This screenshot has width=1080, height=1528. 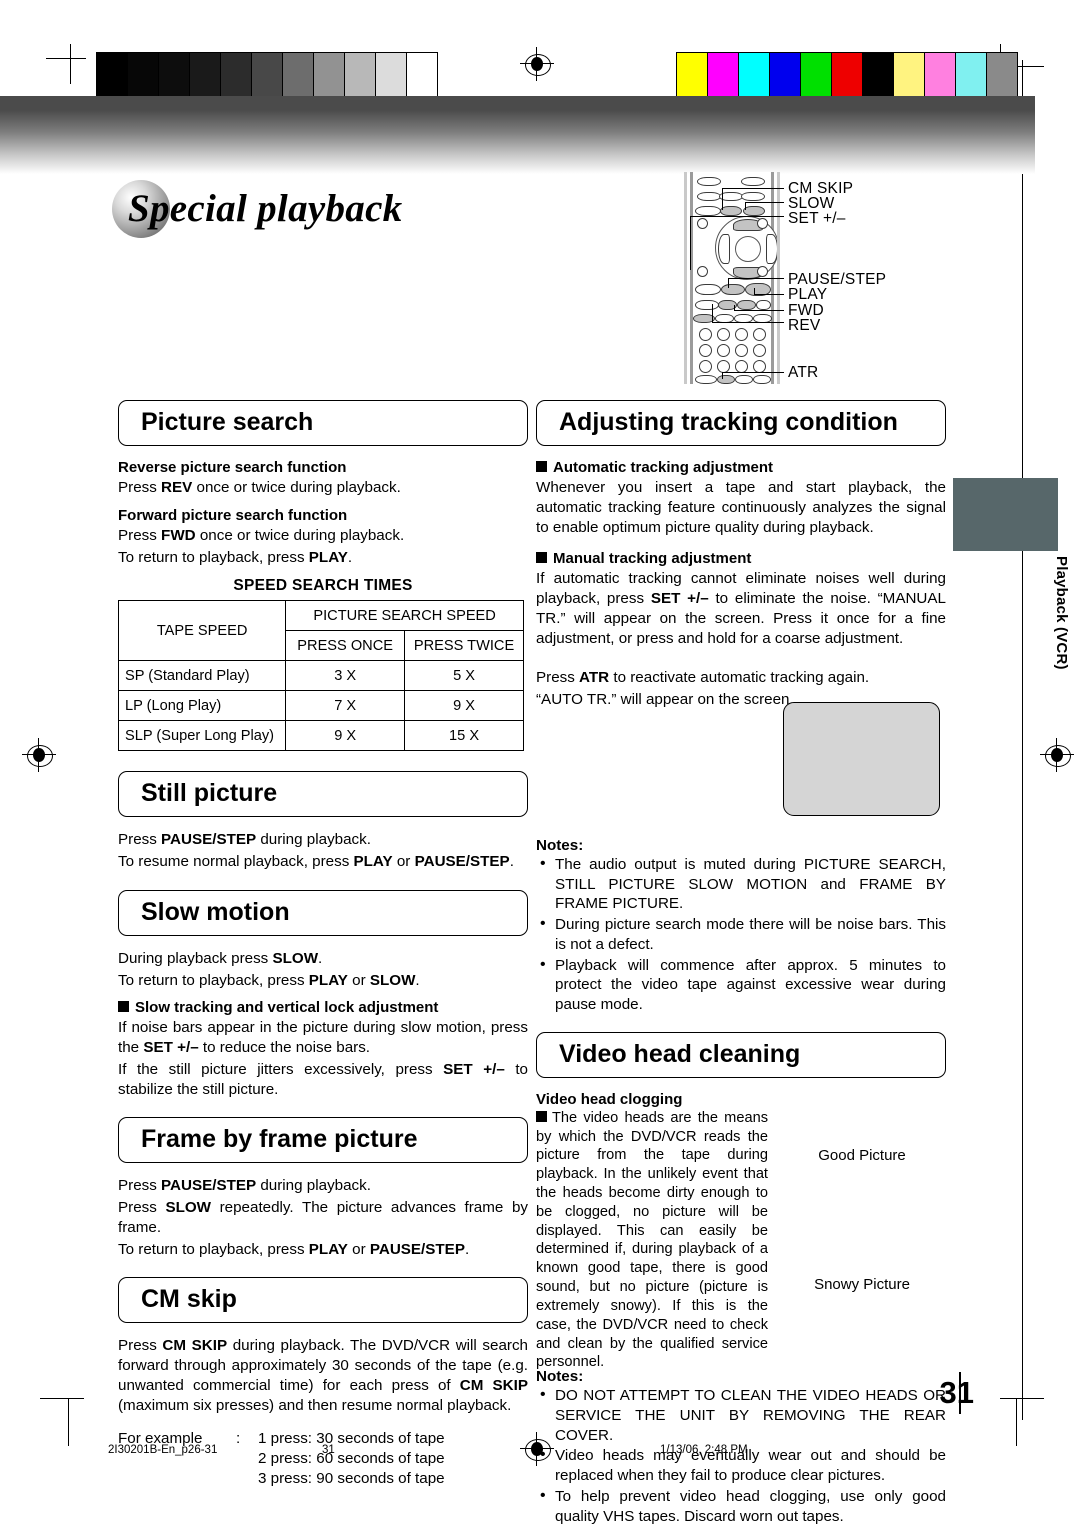 What do you see at coordinates (741, 558) in the screenshot?
I see `subheading-manual-tracking: Manual tracking adjustment` at bounding box center [741, 558].